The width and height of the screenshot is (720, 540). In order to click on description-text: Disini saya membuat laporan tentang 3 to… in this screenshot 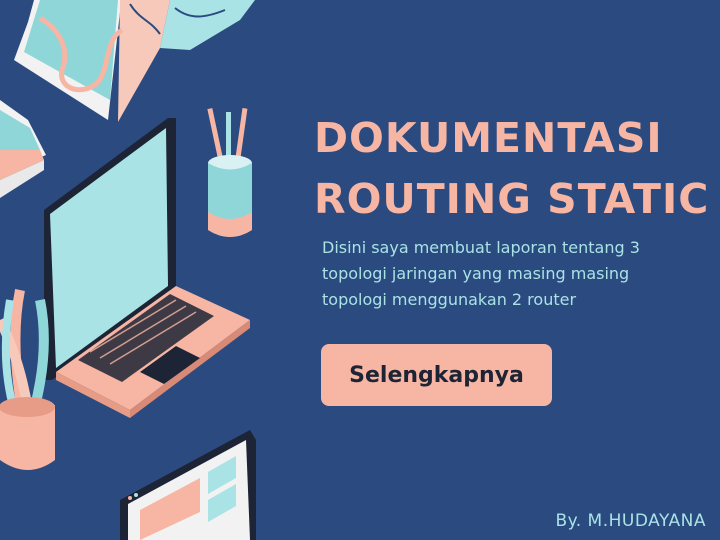, I will do `click(481, 273)`.